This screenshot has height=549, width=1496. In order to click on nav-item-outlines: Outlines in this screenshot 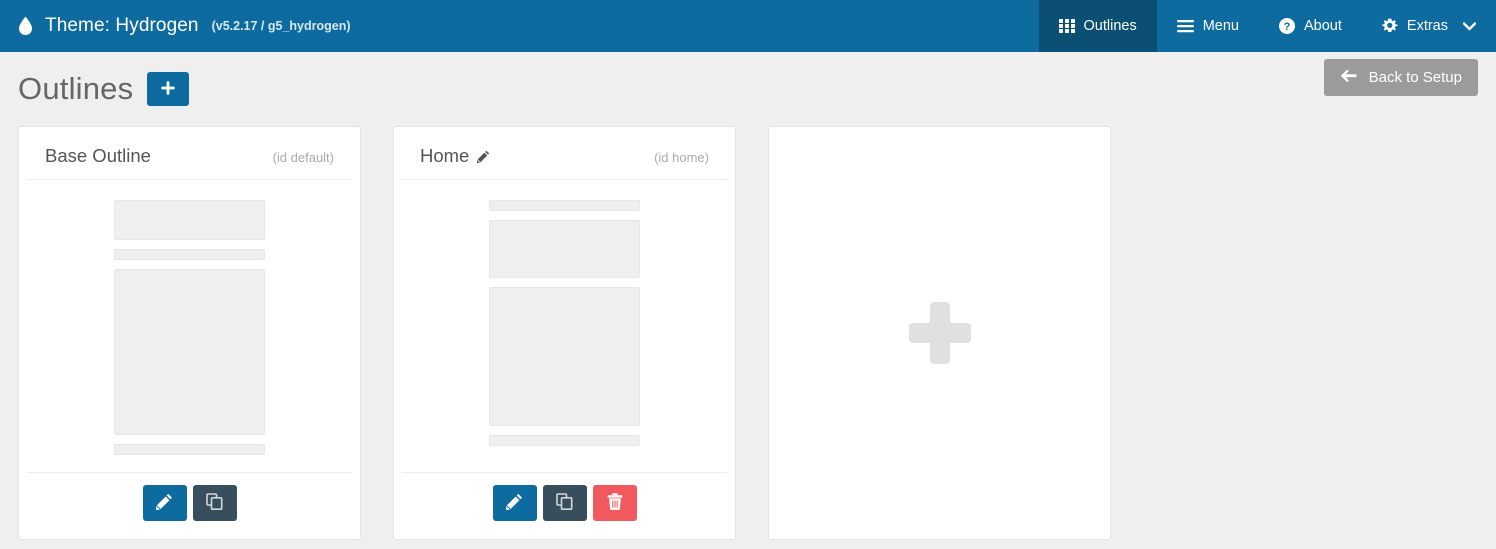, I will do `click(1097, 26)`.